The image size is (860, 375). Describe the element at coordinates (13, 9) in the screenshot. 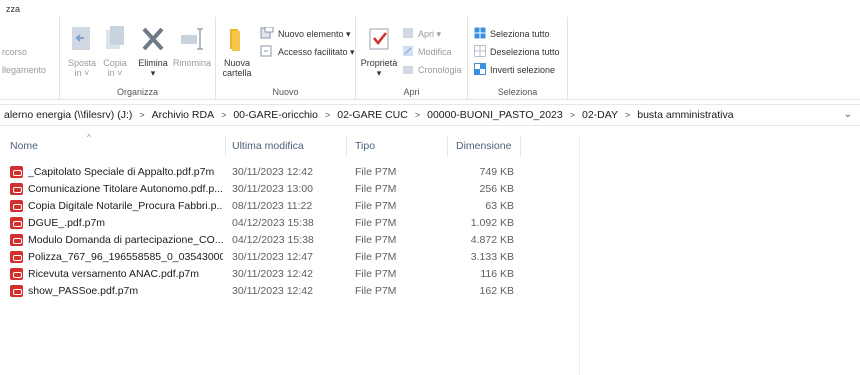

I see `ribbon-tab-partial: zza` at that location.